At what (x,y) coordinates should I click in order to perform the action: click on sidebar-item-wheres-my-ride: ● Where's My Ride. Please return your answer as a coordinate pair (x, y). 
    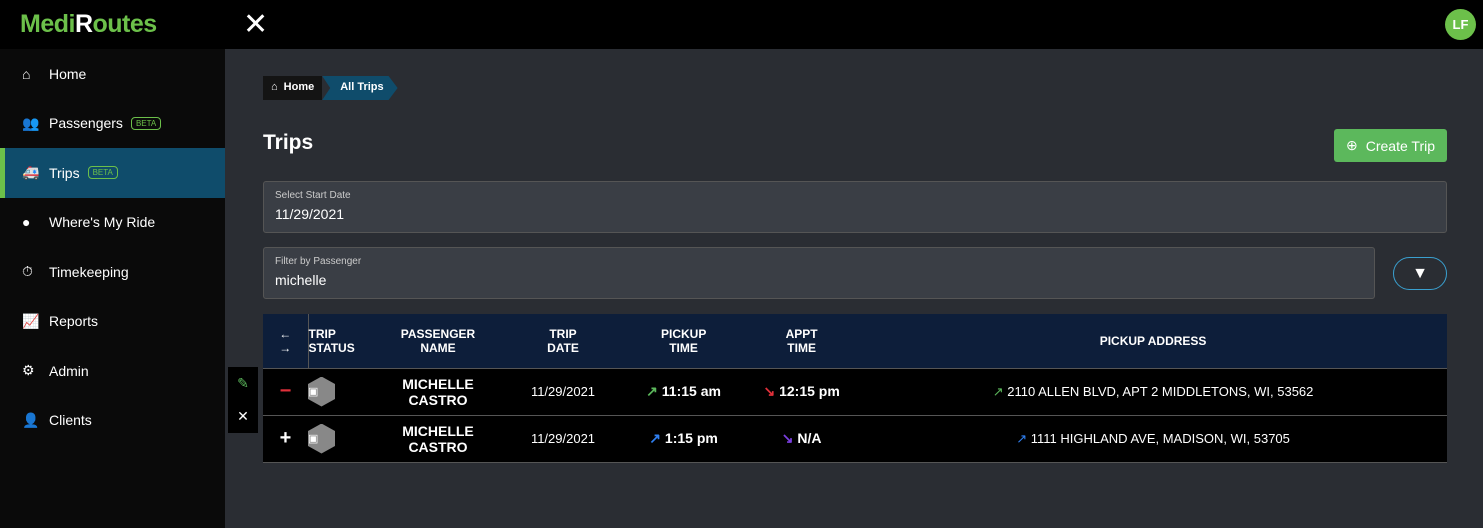
    Looking at the image, I should click on (112, 223).